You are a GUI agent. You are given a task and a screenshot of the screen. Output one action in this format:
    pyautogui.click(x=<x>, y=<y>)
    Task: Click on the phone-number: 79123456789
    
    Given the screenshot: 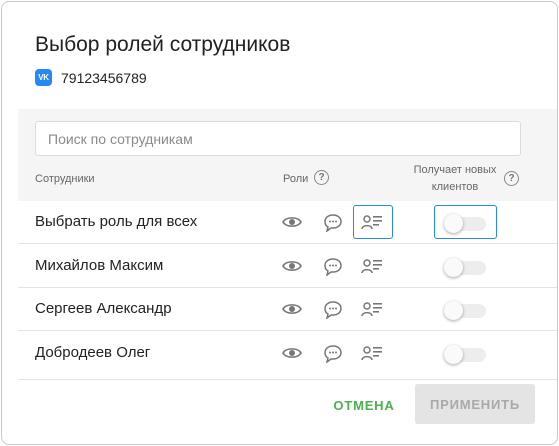 What is the action you would take?
    pyautogui.click(x=104, y=77)
    